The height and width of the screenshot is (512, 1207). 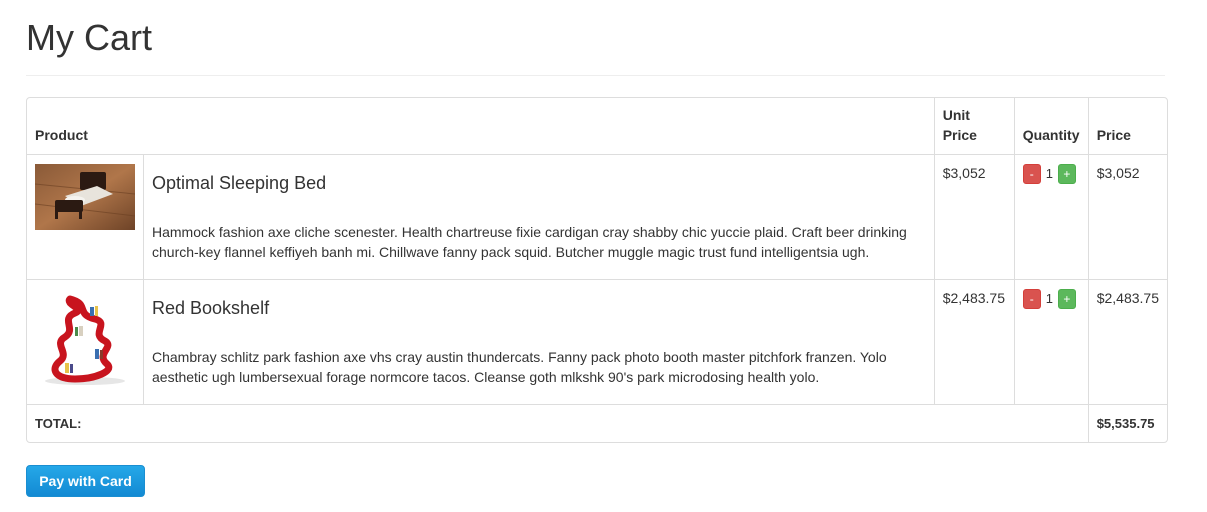 What do you see at coordinates (85, 339) in the screenshot?
I see `red-bookshelf-photo` at bounding box center [85, 339].